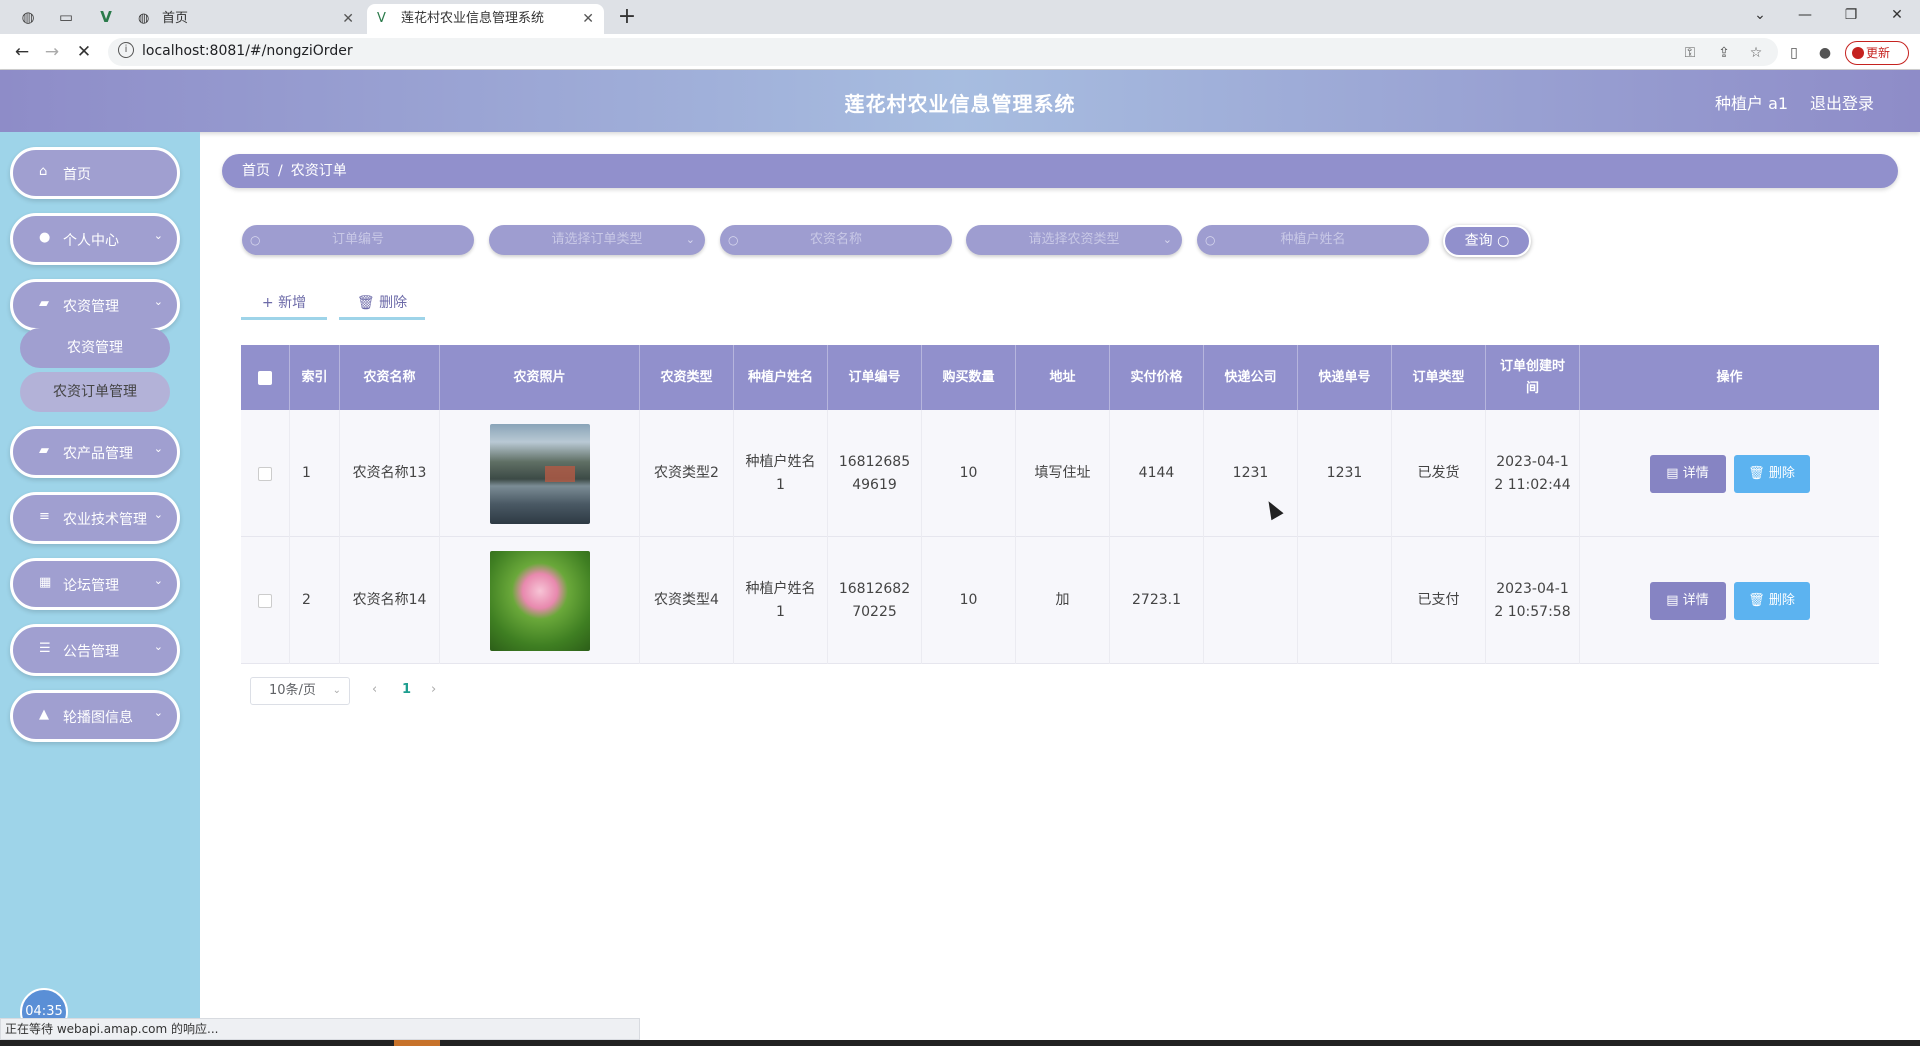 The width and height of the screenshot is (1920, 1046). I want to click on home-icon: ⌂, so click(43, 171).